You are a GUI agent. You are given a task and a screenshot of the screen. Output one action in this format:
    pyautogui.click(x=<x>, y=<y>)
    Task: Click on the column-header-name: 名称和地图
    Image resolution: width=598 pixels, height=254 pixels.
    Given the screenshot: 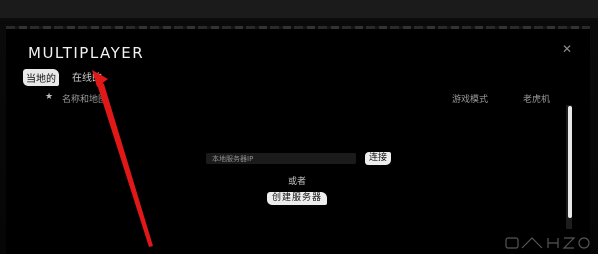 What is the action you would take?
    pyautogui.click(x=84, y=98)
    